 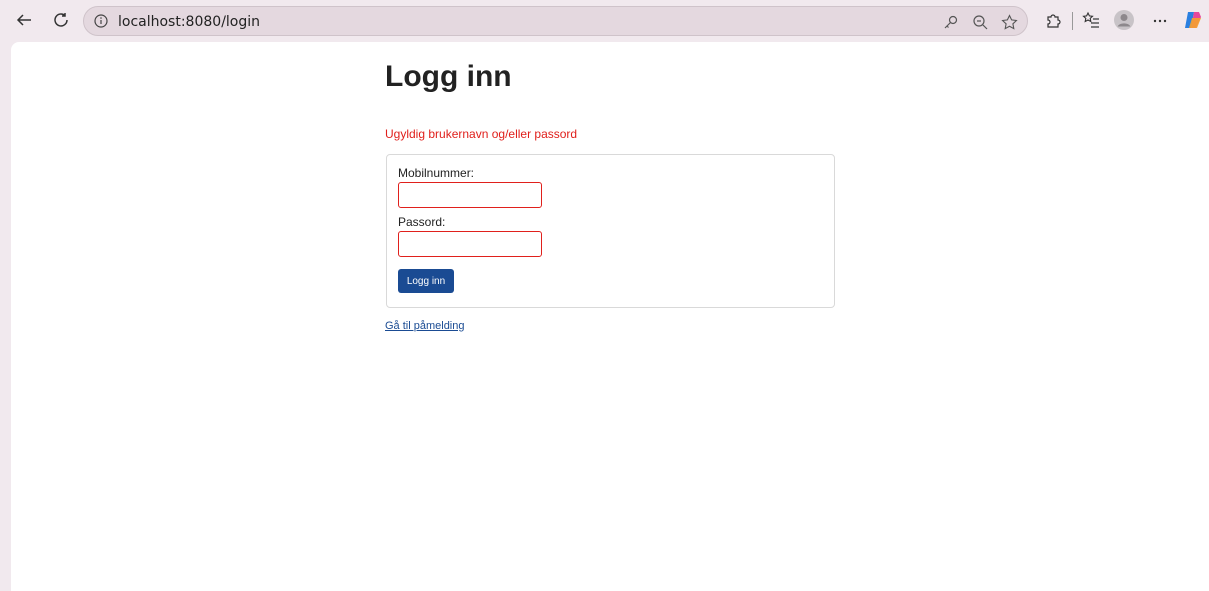 What do you see at coordinates (951, 22) in the screenshot?
I see `key-icon` at bounding box center [951, 22].